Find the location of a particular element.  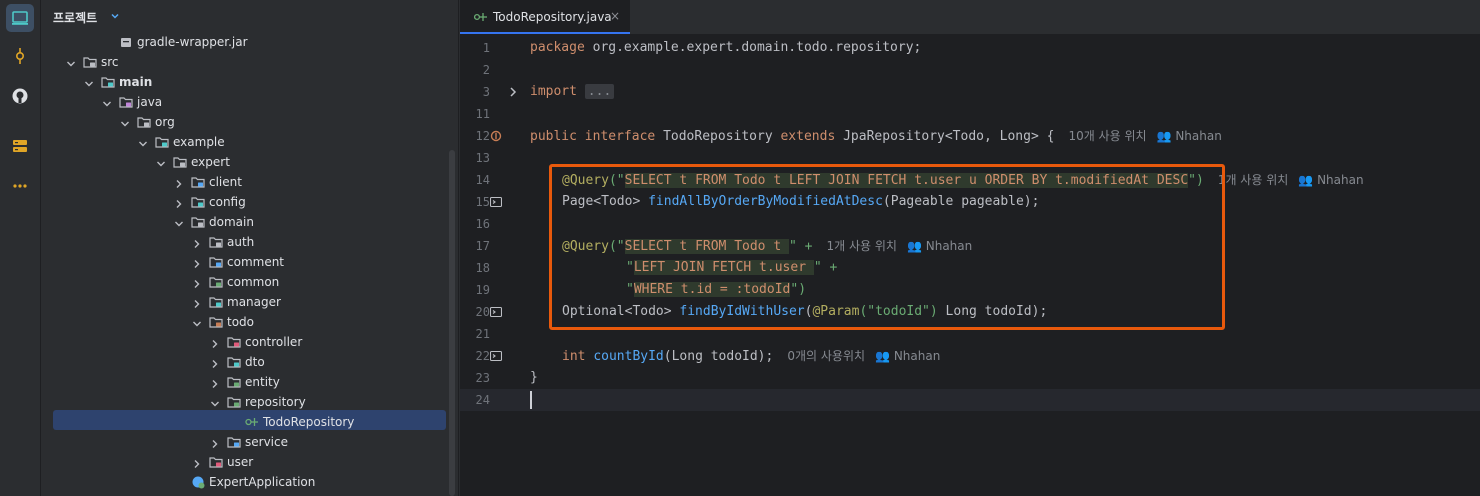

tree-item-label: expert is located at coordinates (210, 162).